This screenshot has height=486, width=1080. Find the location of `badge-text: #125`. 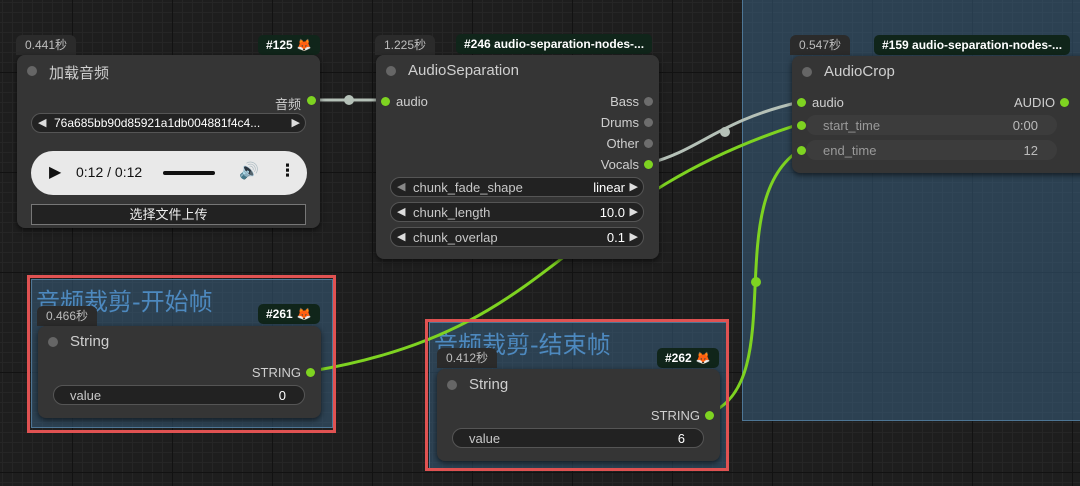

badge-text: #125 is located at coordinates (279, 45).